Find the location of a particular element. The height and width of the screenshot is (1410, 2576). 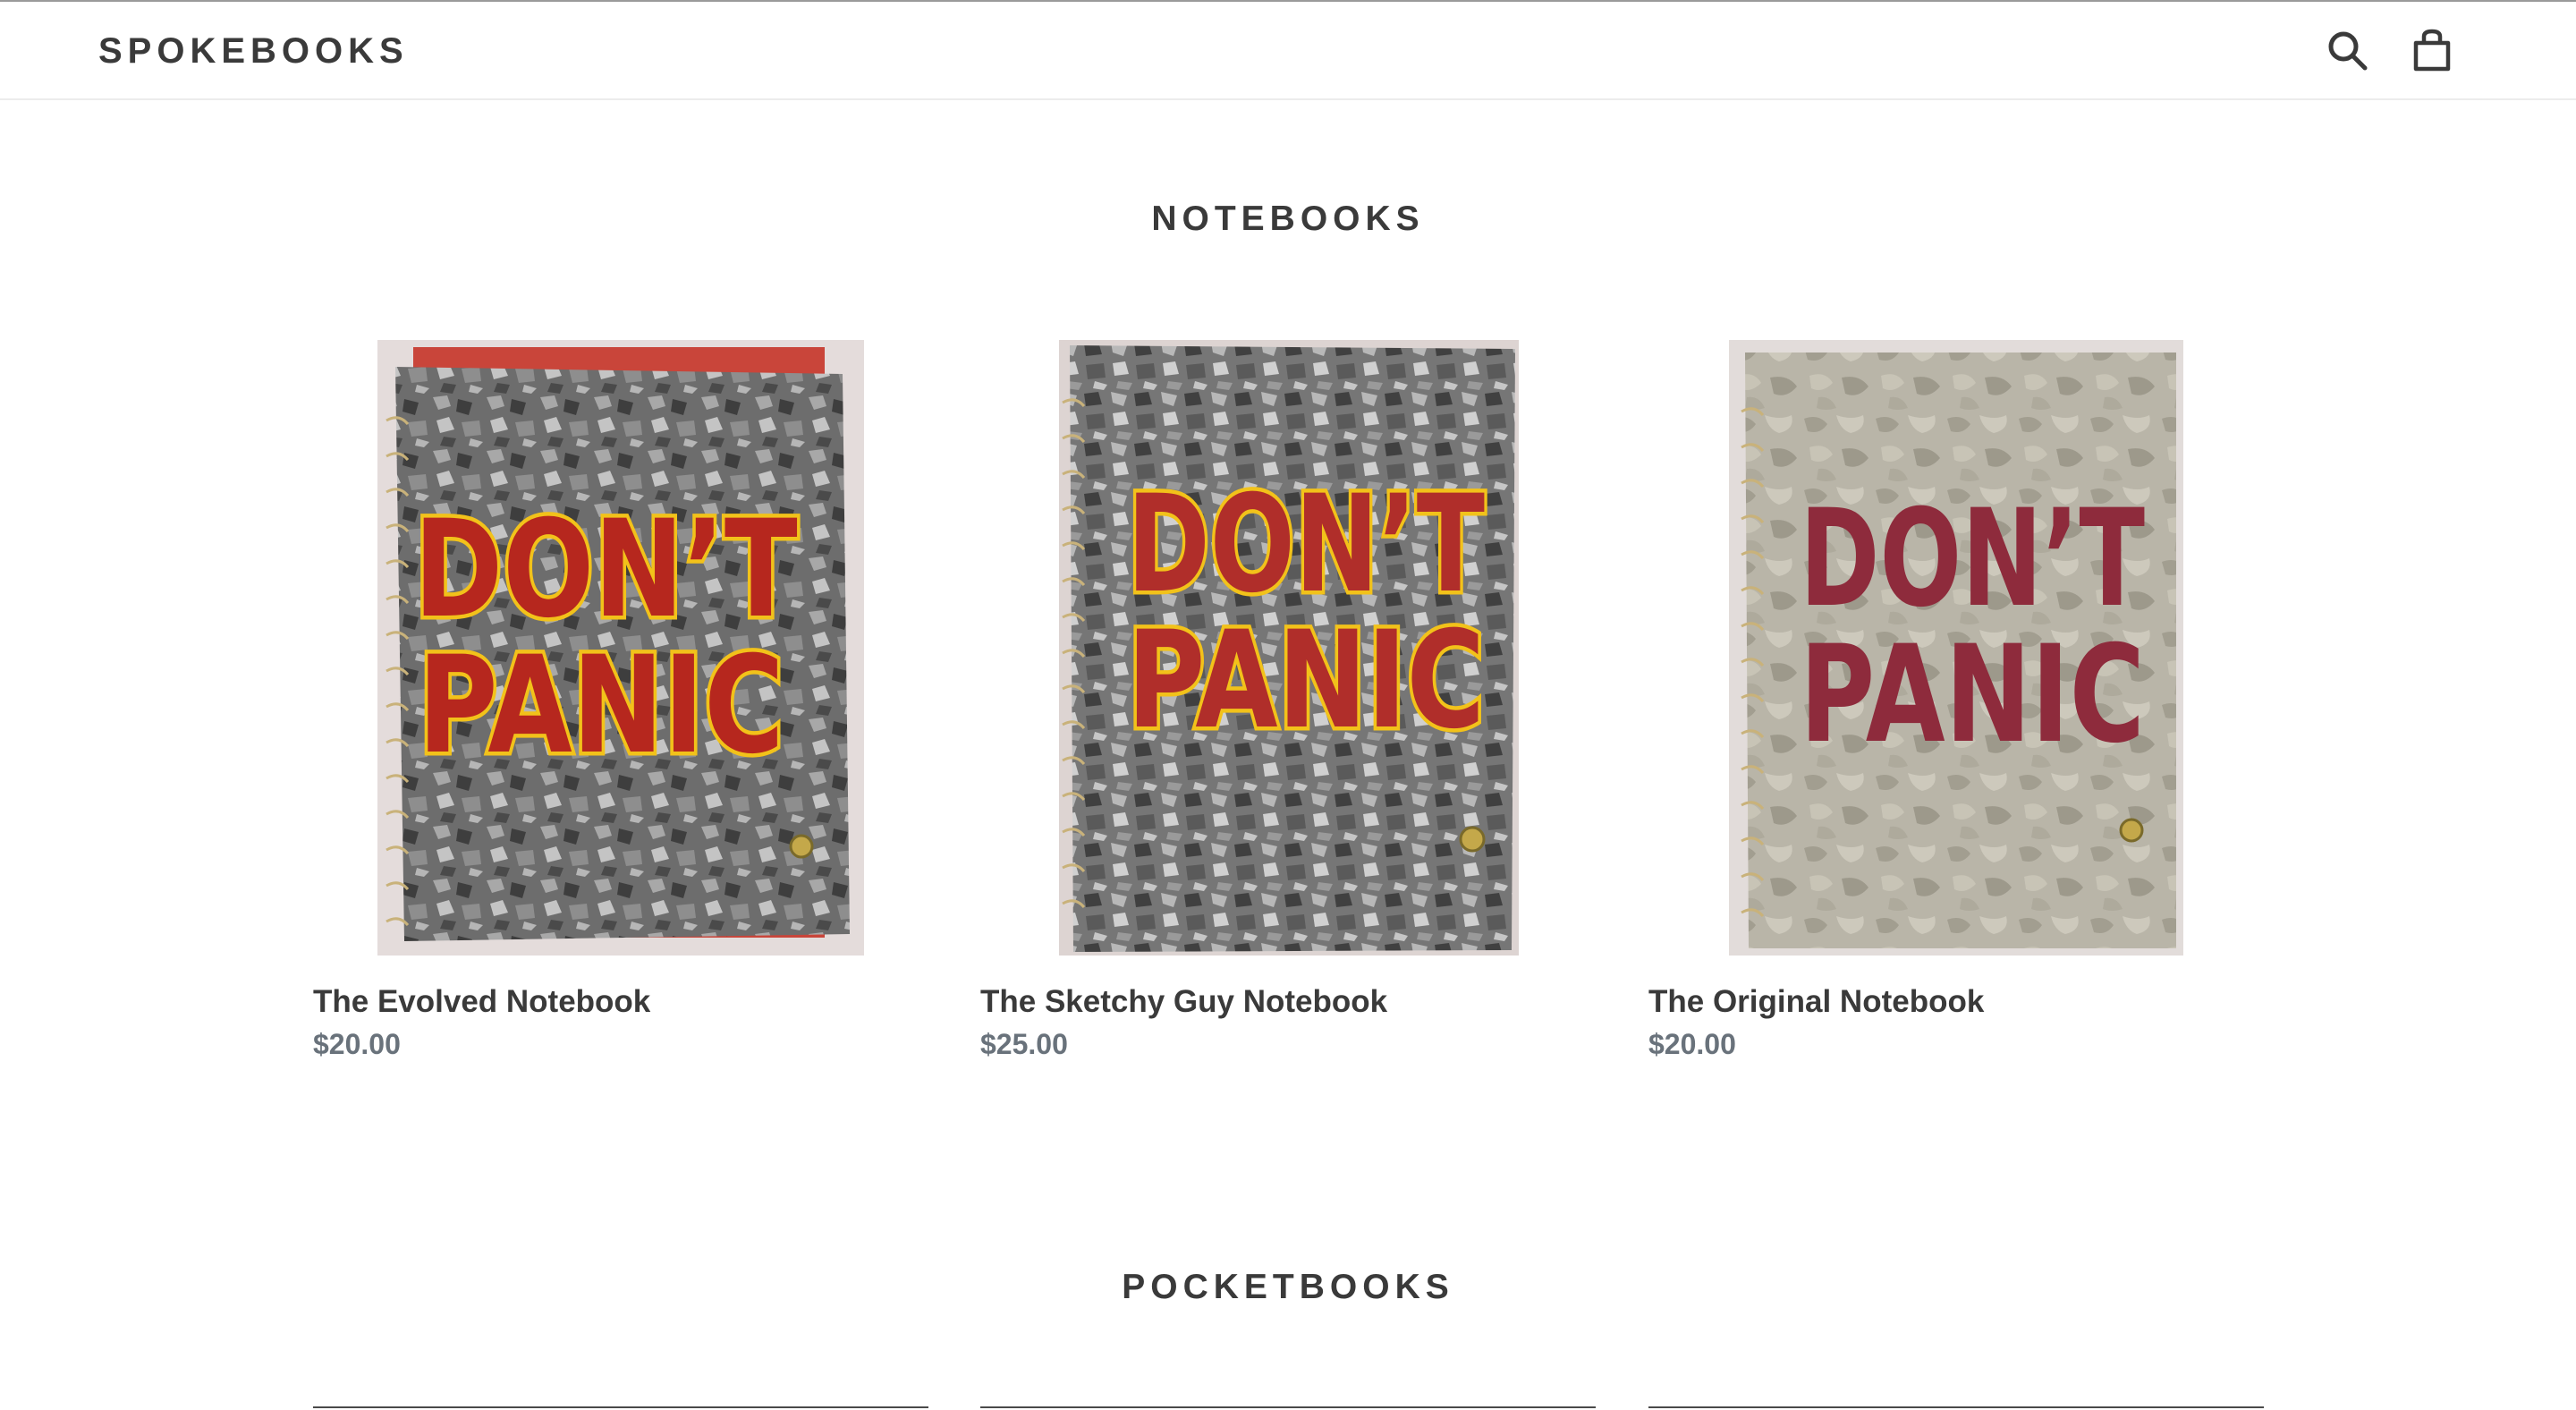

product-title: The Evolved Notebook is located at coordinates (481, 1002).